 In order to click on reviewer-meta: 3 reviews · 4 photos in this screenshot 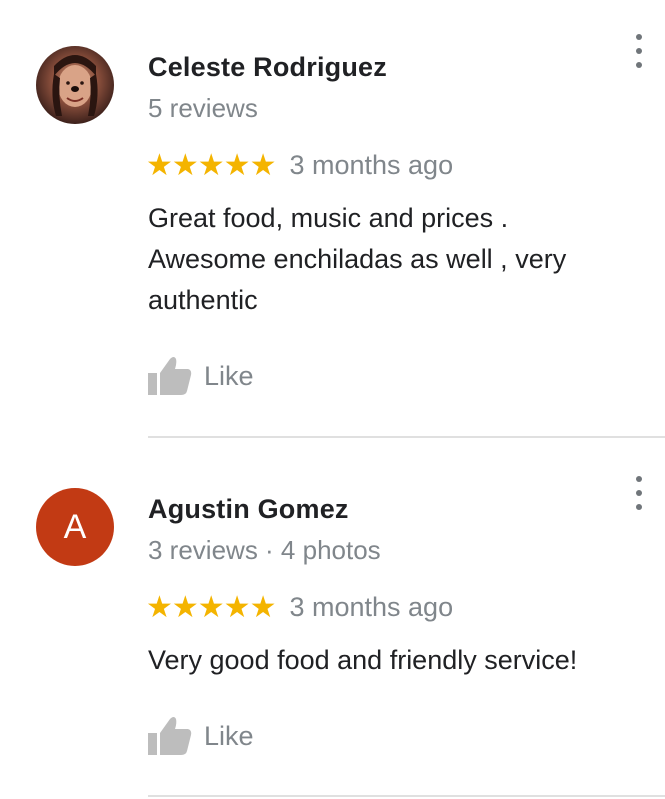, I will do `click(264, 550)`.